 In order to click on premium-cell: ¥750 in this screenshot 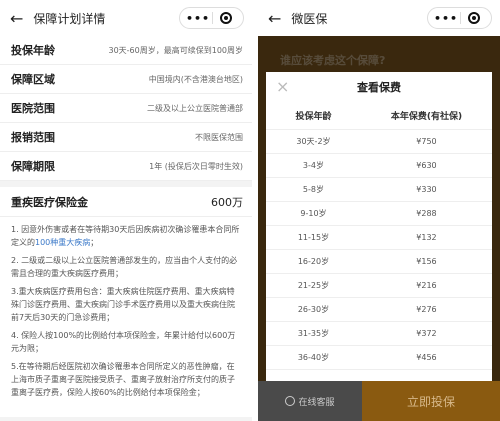, I will do `click(426, 141)`.